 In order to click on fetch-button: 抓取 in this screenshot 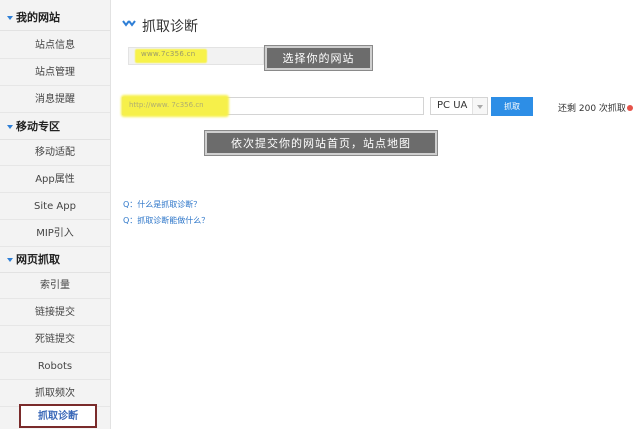, I will do `click(512, 106)`.